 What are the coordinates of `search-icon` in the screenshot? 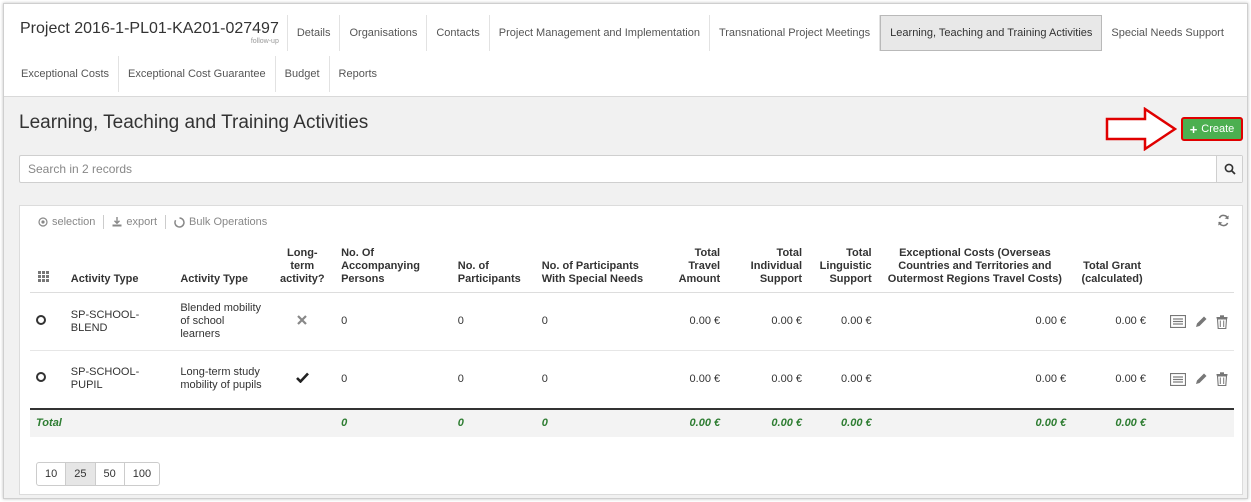 It's located at (1230, 169).